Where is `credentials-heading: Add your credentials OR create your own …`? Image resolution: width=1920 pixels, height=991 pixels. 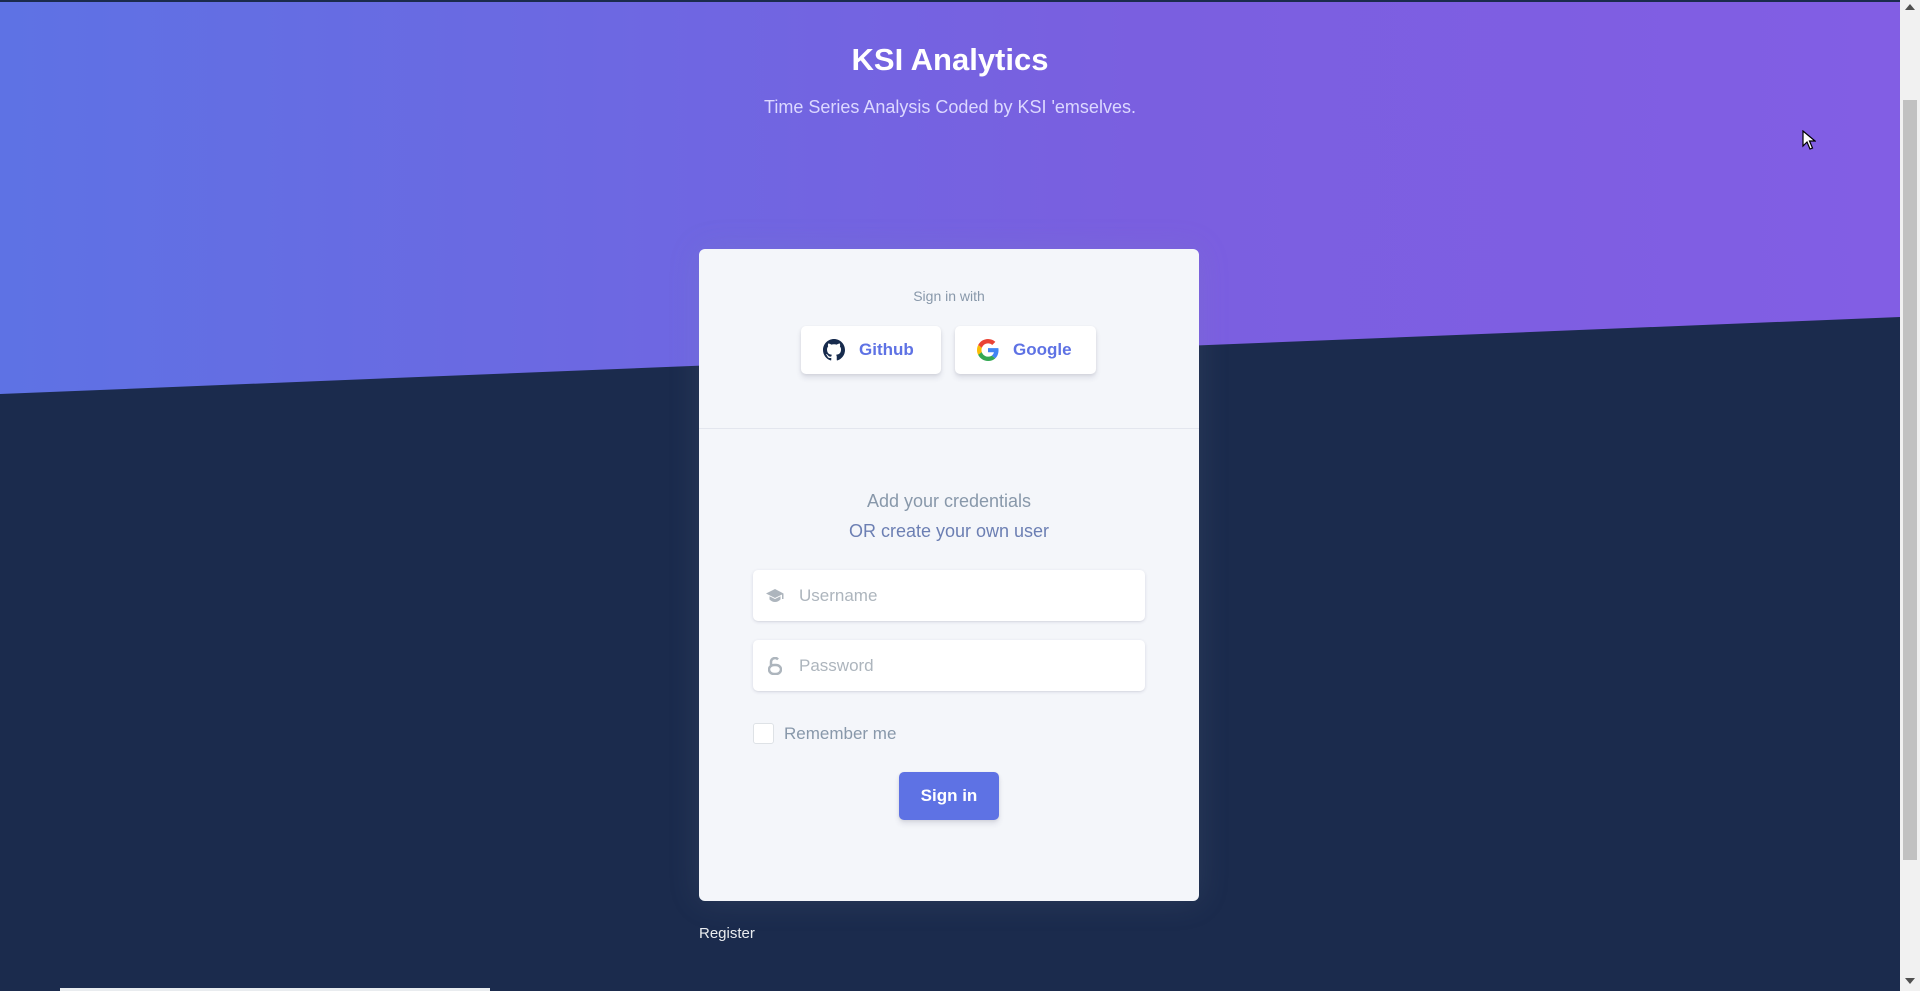
credentials-heading: Add your credentials OR create your own … is located at coordinates (949, 516).